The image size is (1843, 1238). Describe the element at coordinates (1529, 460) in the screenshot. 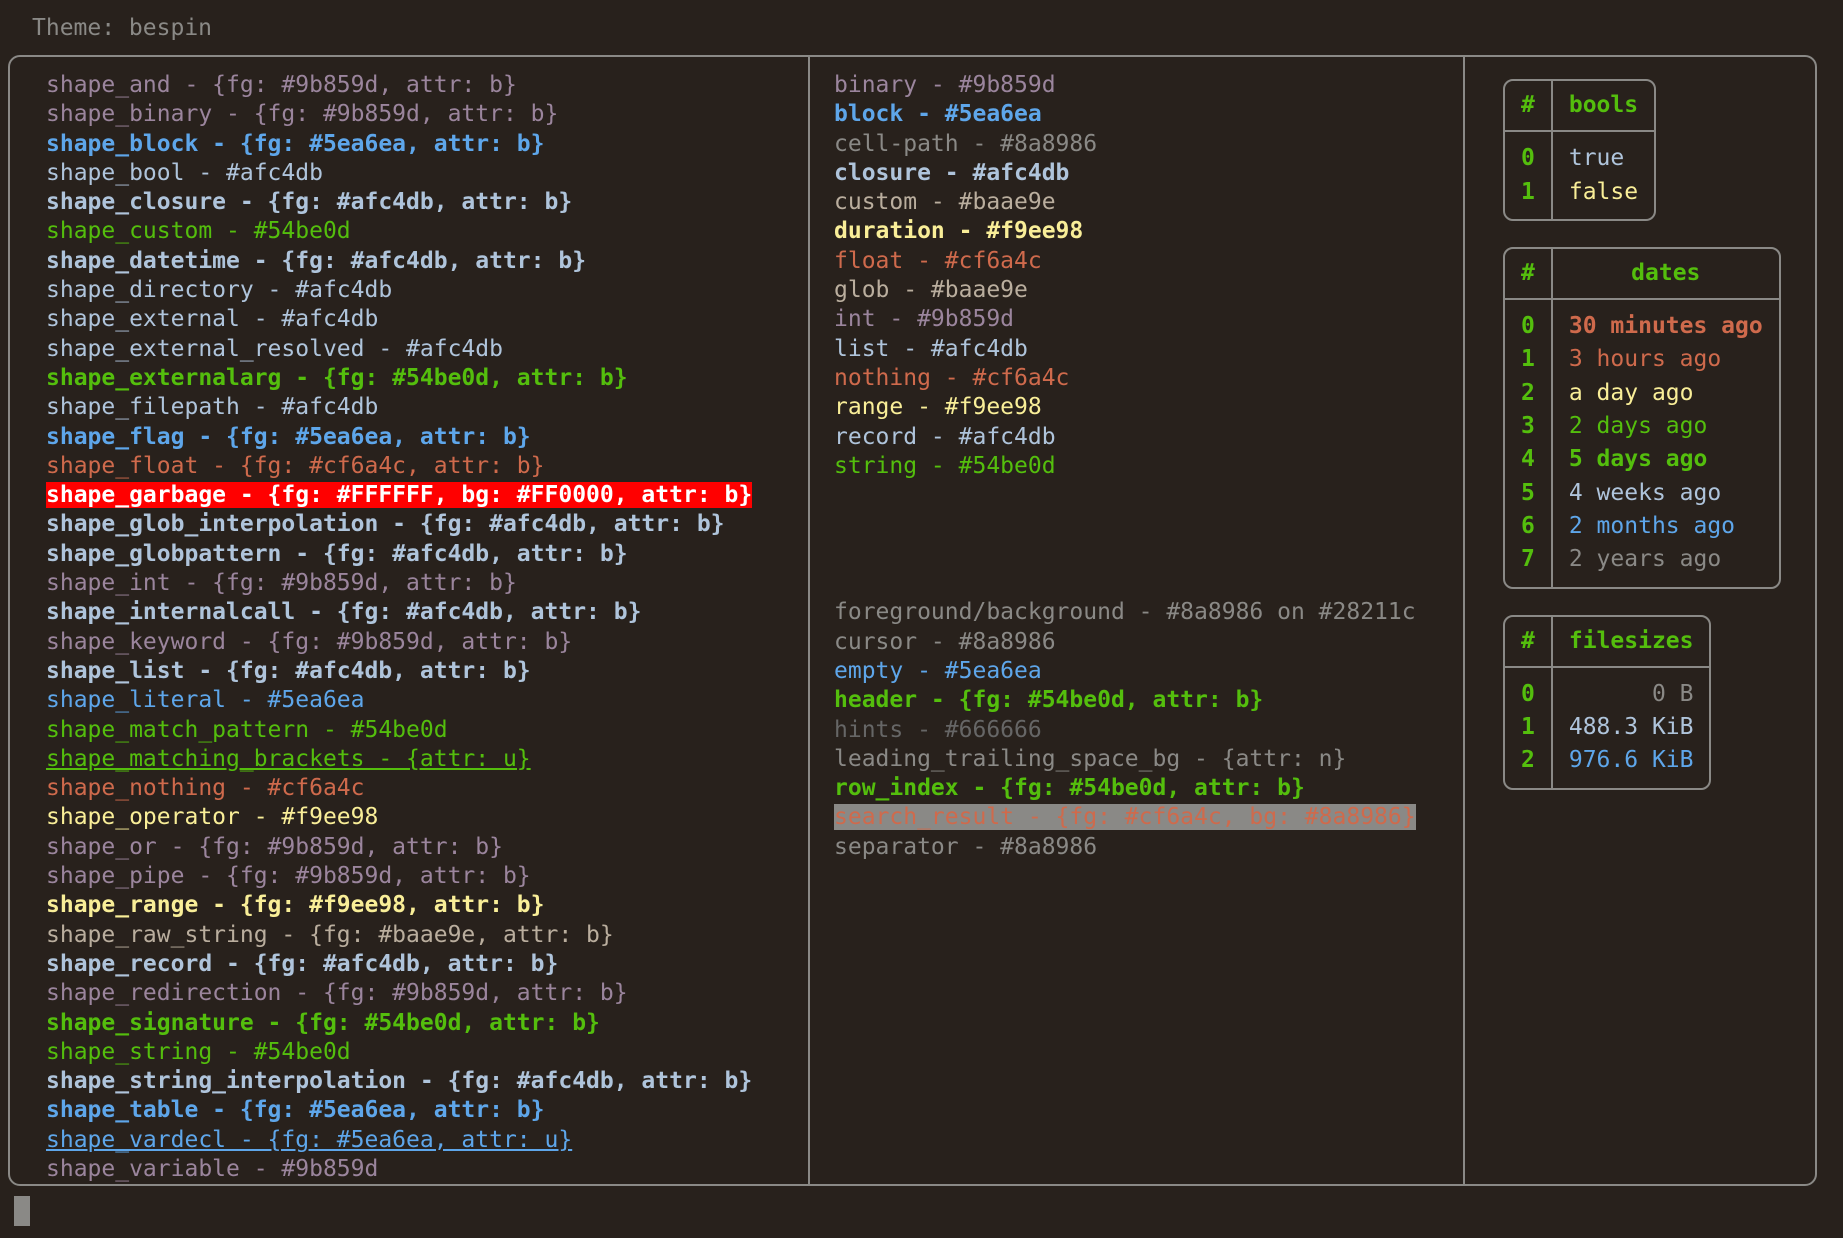

I see `row-index: 4` at that location.